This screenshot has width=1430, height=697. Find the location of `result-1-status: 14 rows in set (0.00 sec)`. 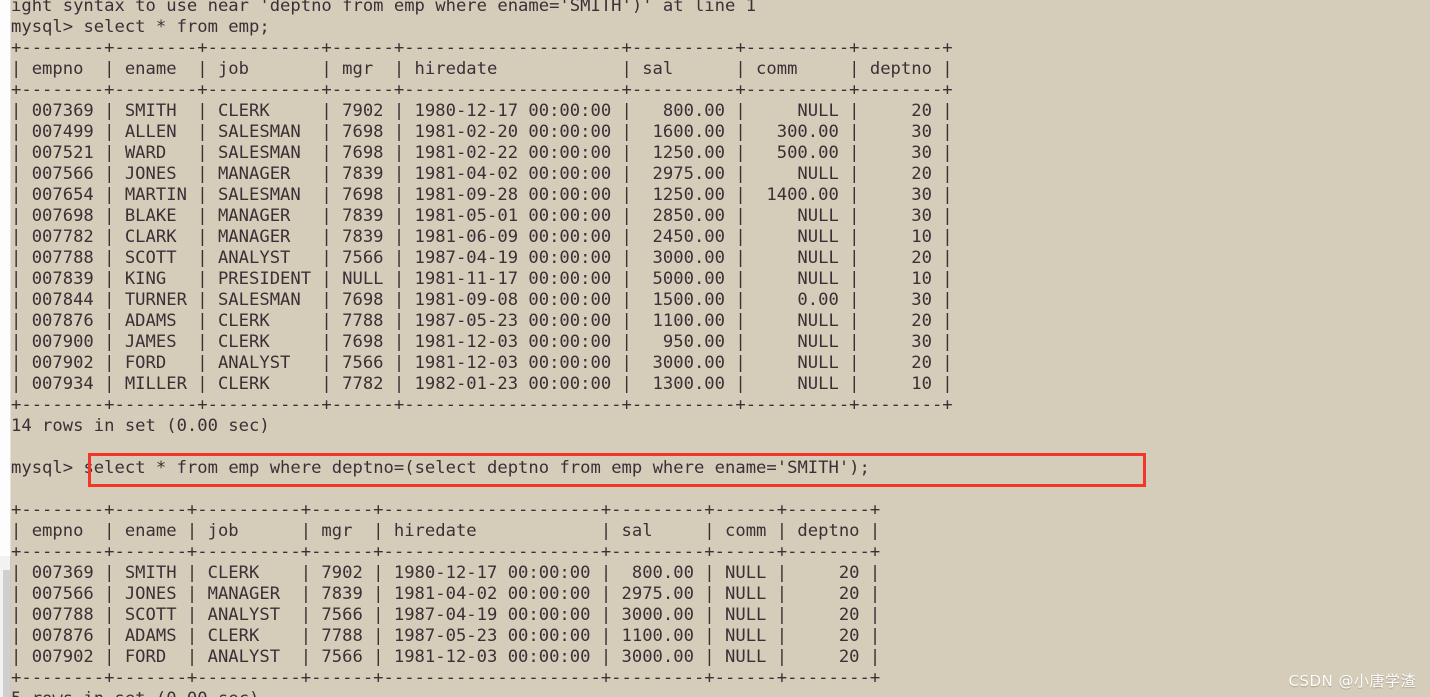

result-1-status: 14 rows in set (0.00 sec) is located at coordinates (140, 426).